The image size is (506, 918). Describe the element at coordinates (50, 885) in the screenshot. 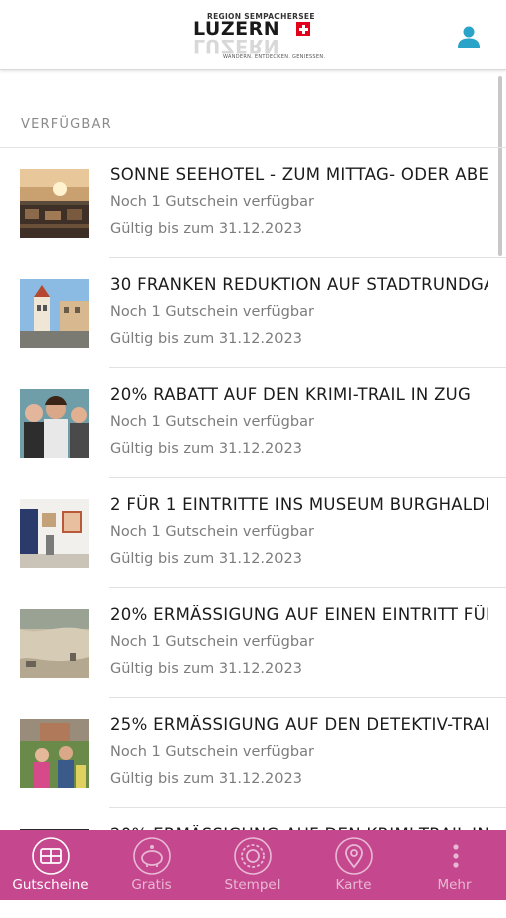

I see `tab-label: Gutscheine` at that location.